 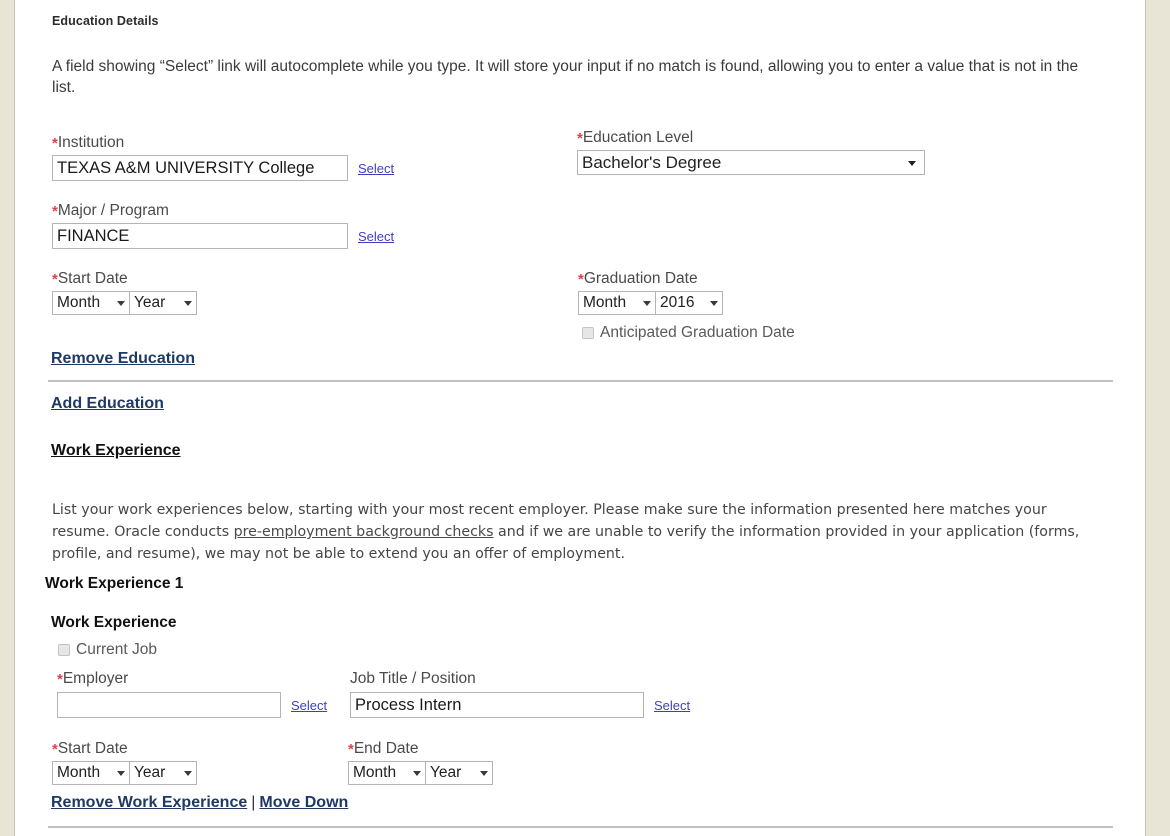 I want to click on institution-input, so click(x=200, y=168).